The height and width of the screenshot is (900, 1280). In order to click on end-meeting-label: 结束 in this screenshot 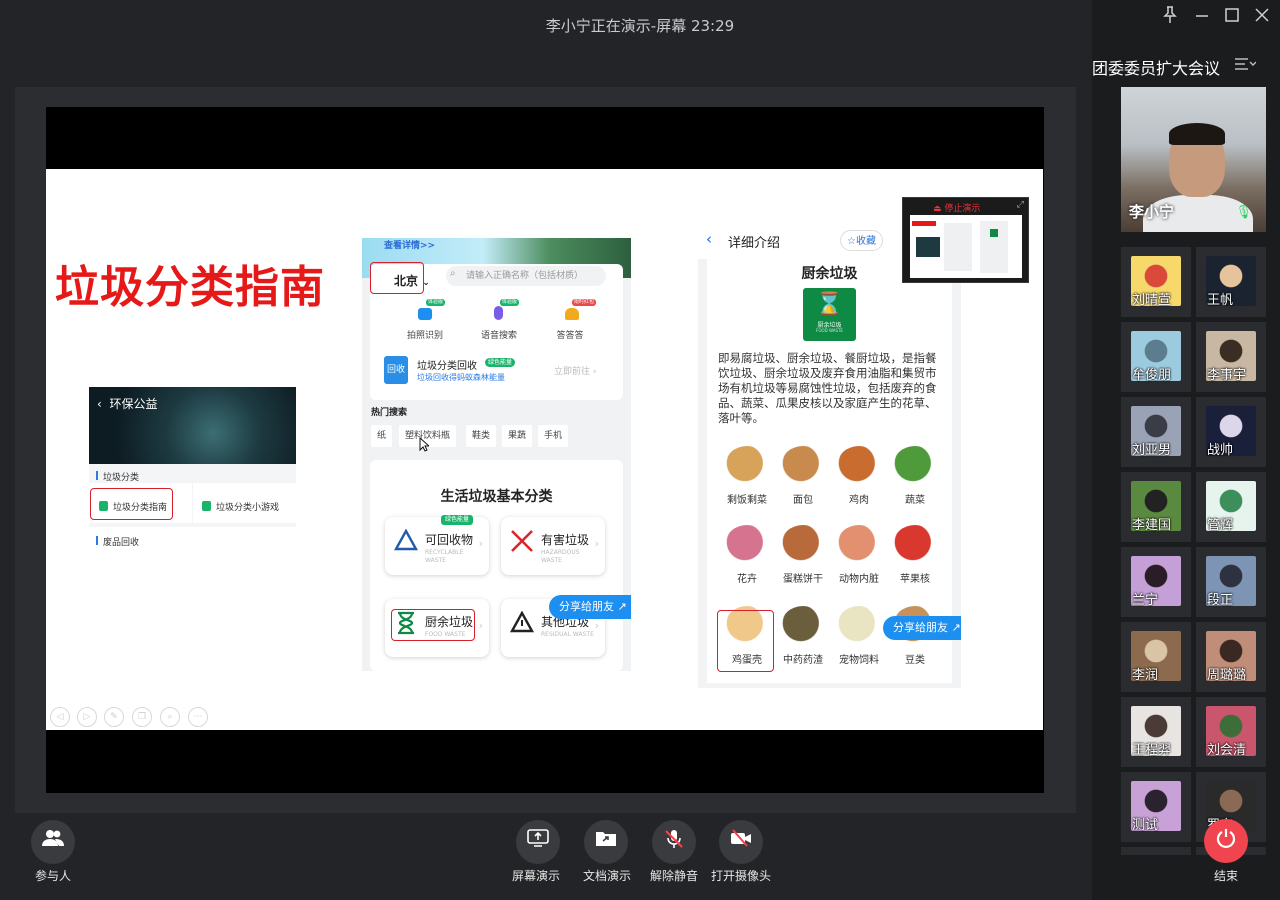, I will do `click(1226, 875)`.